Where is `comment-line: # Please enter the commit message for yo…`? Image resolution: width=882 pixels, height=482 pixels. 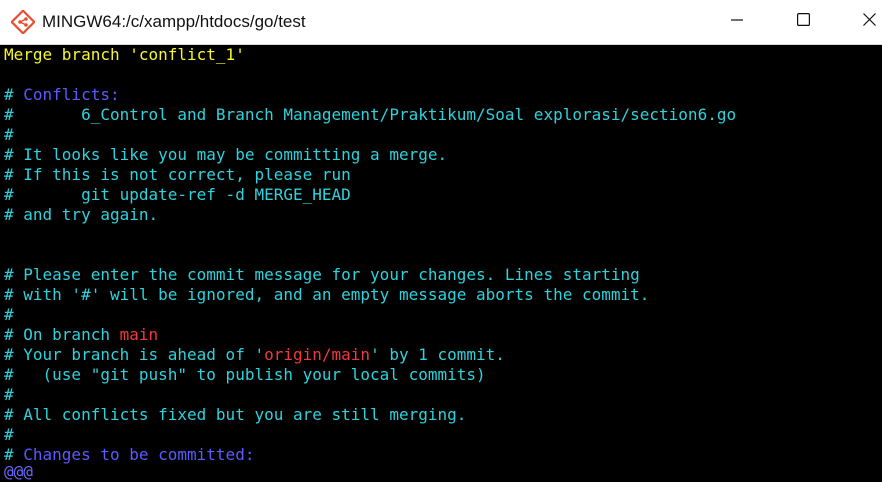
comment-line: # Please enter the commit message for yo… is located at coordinates (322, 274).